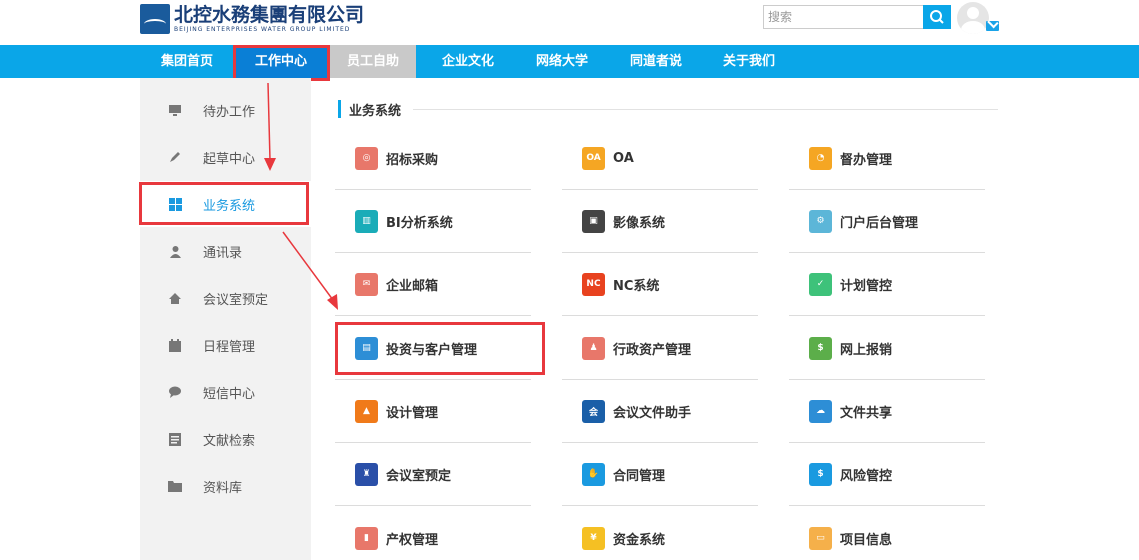 This screenshot has height=560, width=1139. Describe the element at coordinates (229, 347) in the screenshot. I see `sidebar-item-label: 日程管理` at that location.